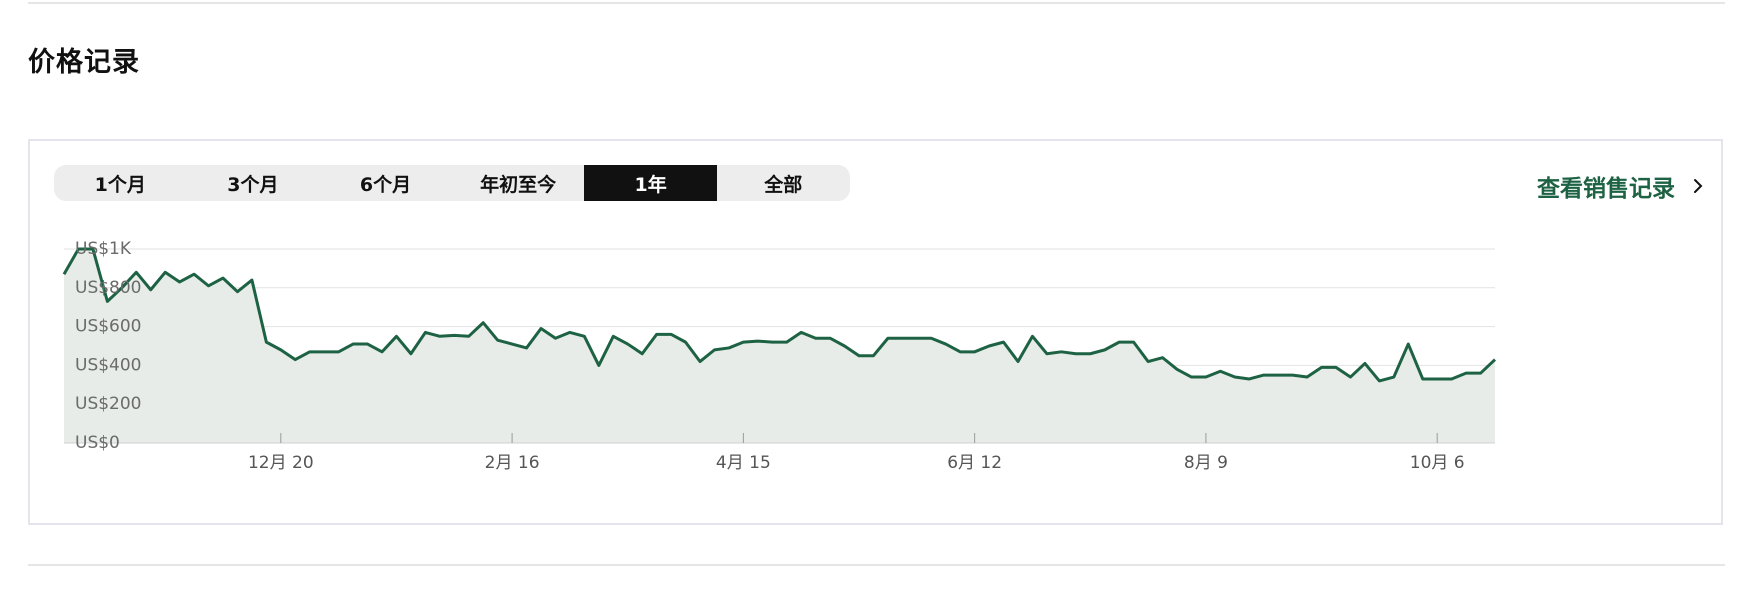  I want to click on x-tick-label-2: 4月 15, so click(743, 463).